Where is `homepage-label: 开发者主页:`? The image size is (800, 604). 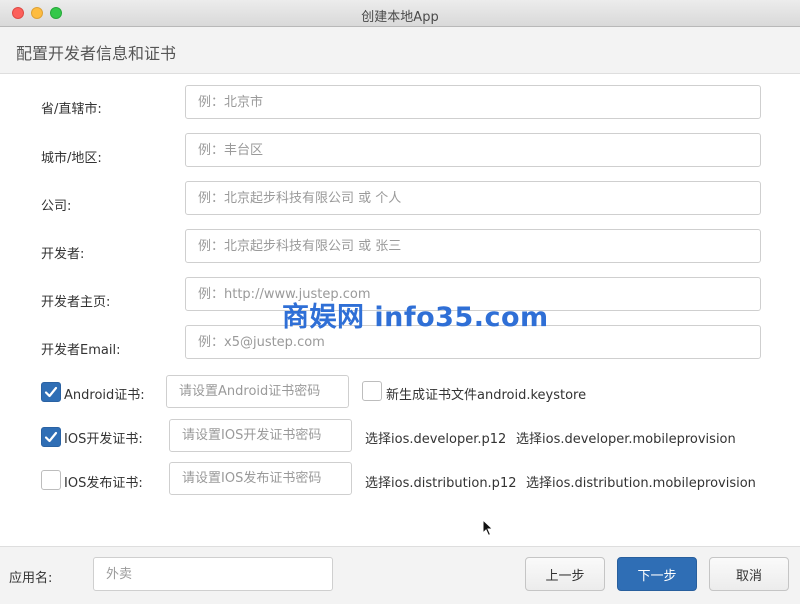 homepage-label: 开发者主页: is located at coordinates (76, 302).